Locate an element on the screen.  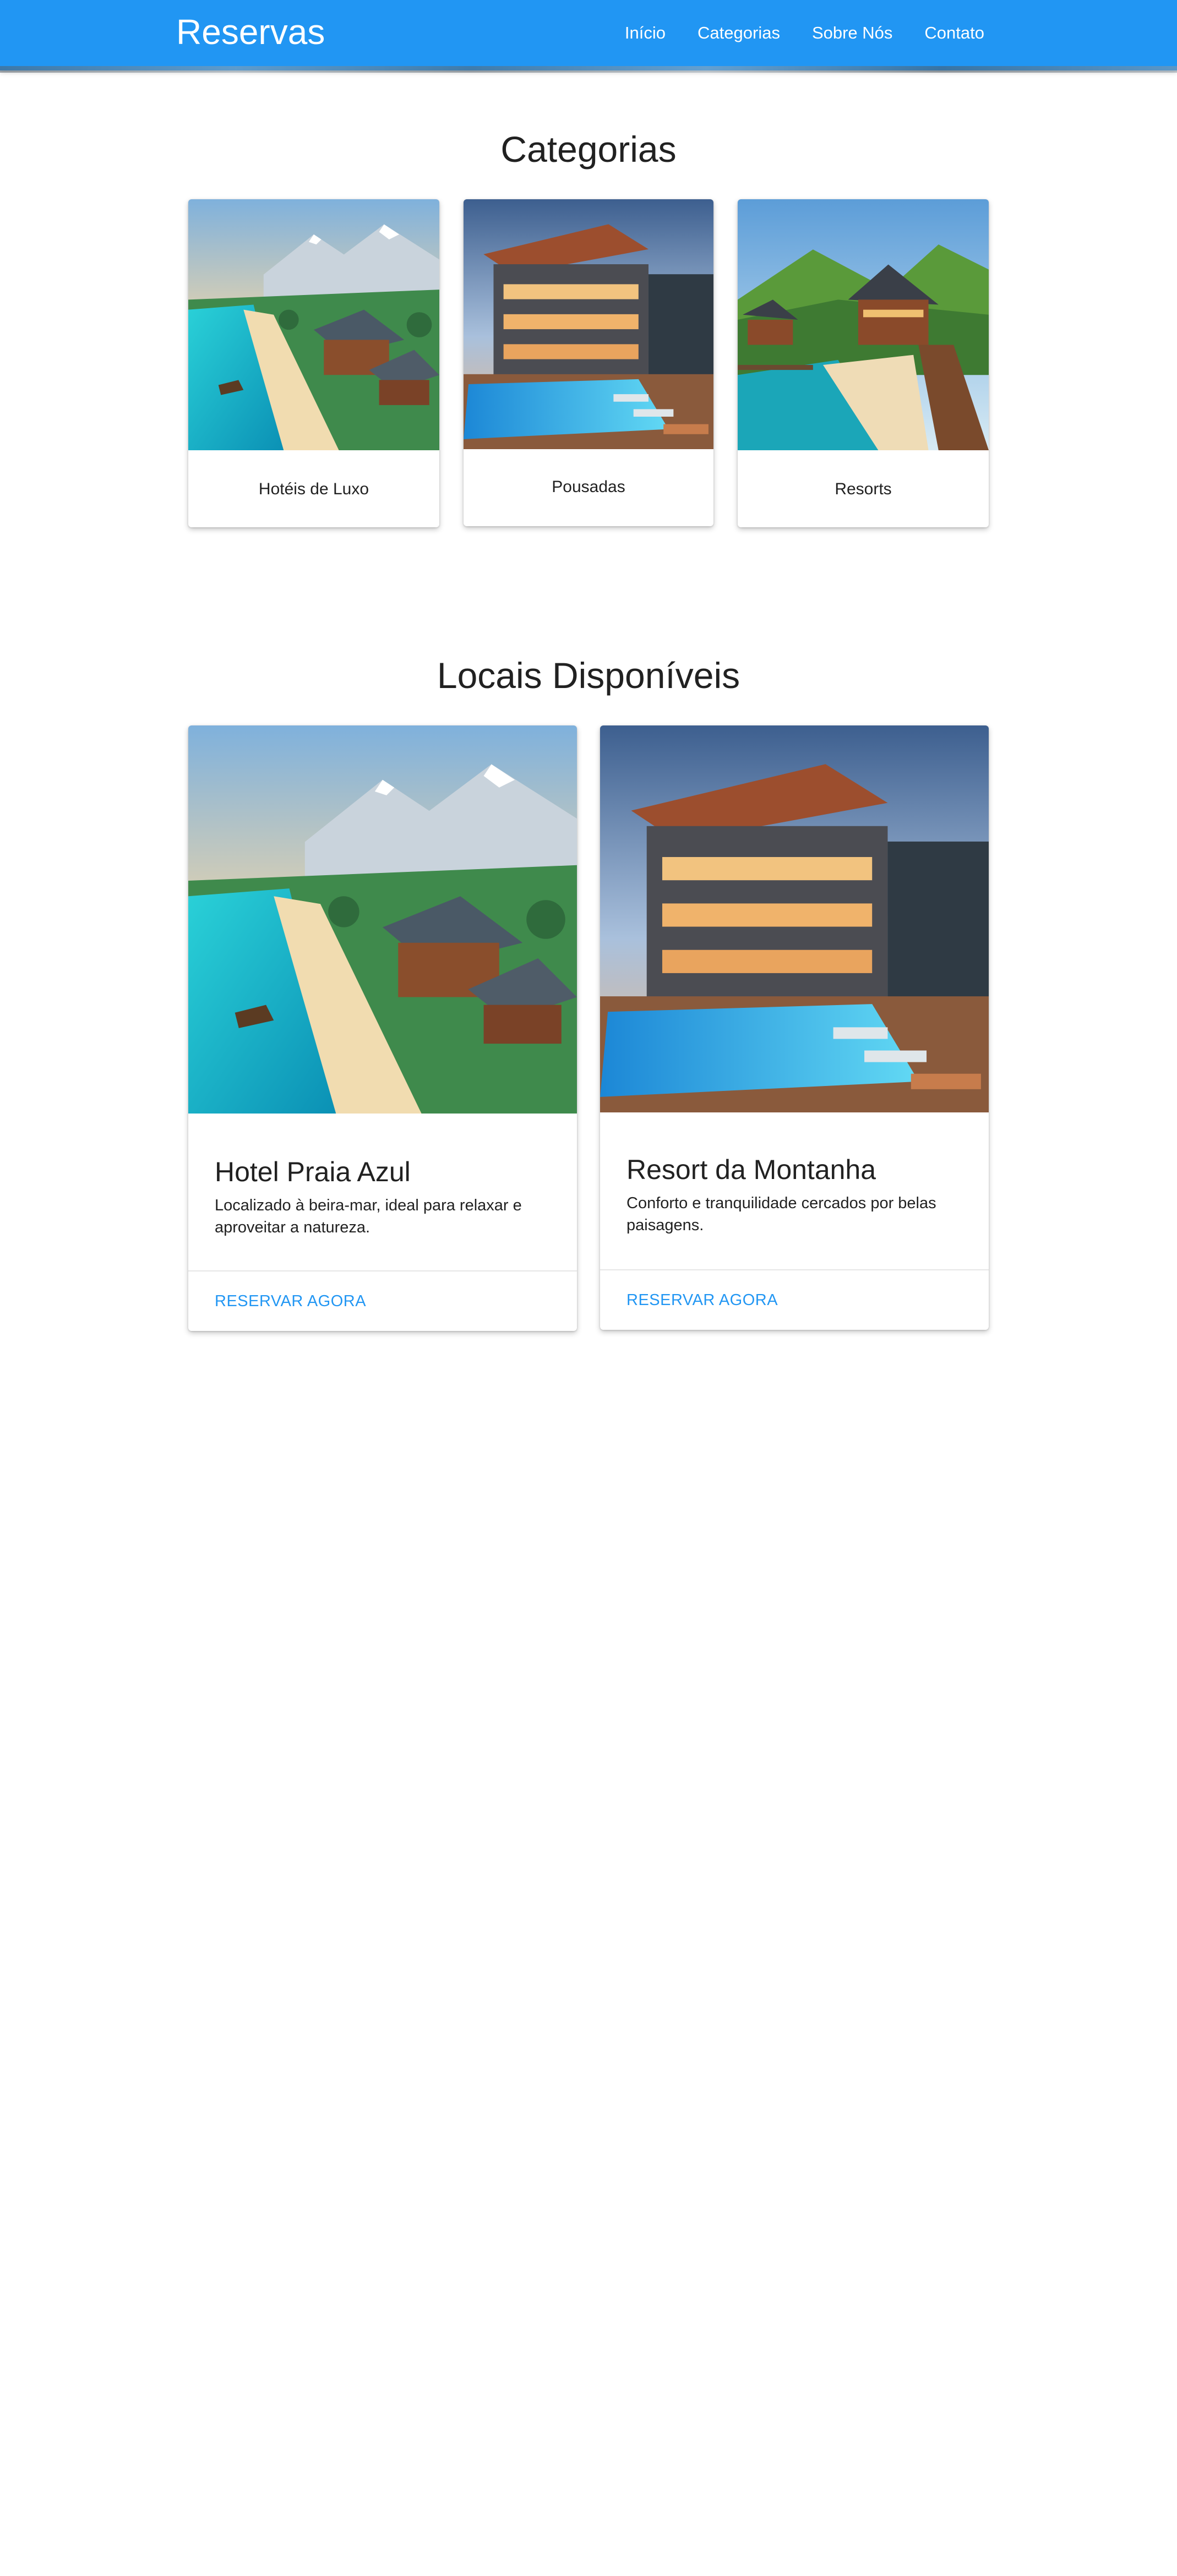
nav-link-inicio: Início is located at coordinates (645, 32).